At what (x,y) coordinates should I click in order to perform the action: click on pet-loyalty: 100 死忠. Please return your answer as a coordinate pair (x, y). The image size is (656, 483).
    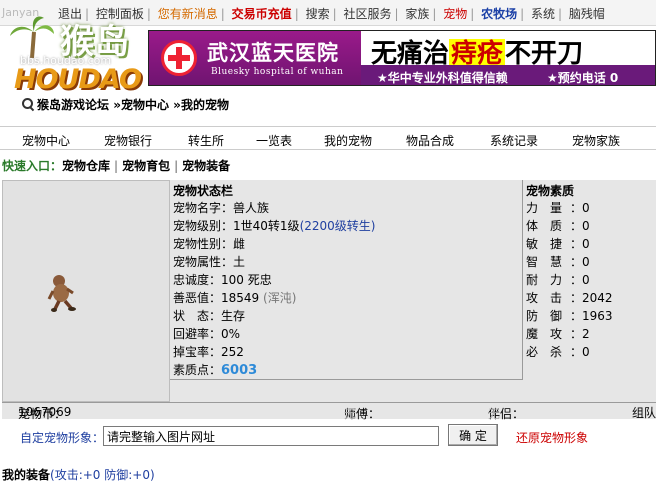
    Looking at the image, I should click on (246, 280).